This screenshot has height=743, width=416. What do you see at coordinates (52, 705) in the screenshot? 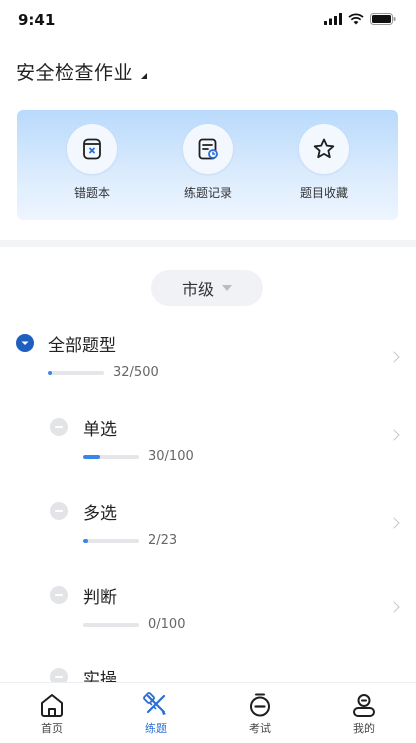
I see `home-icon` at bounding box center [52, 705].